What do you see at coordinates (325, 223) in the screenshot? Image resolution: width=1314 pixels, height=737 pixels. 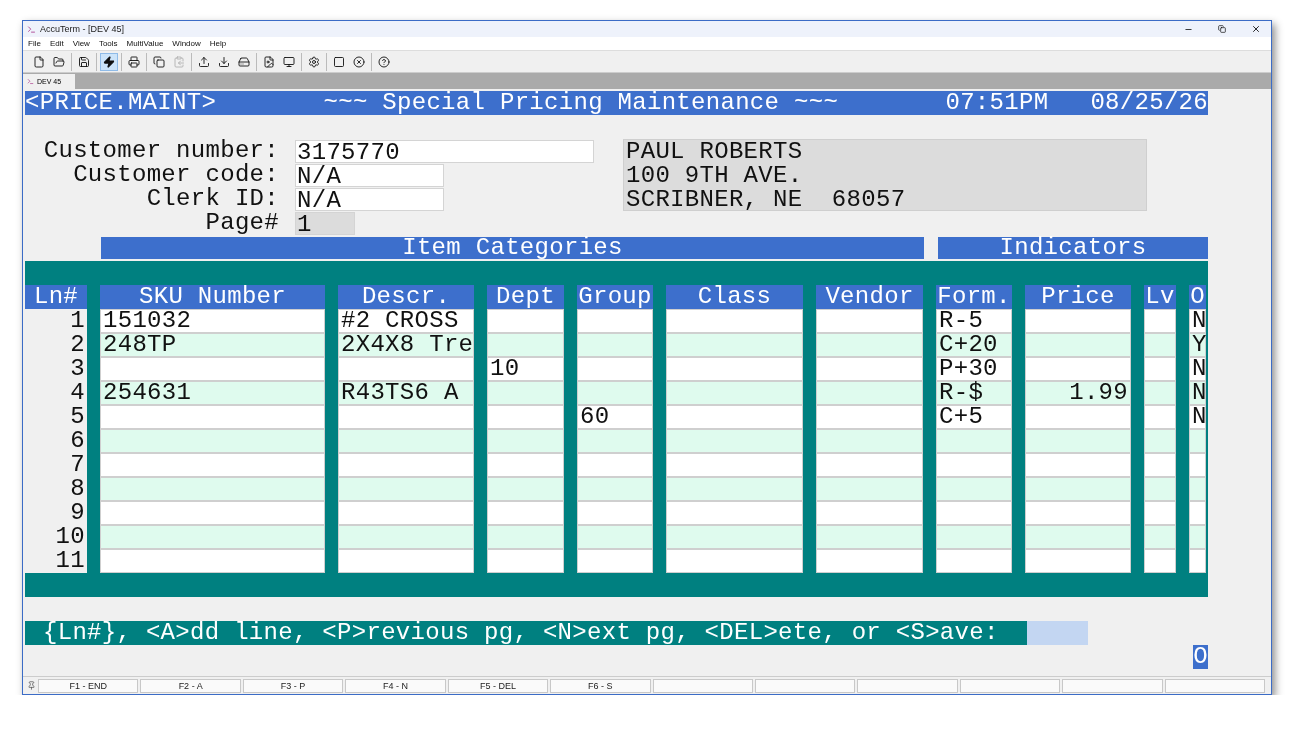 I see `input-field: 1` at bounding box center [325, 223].